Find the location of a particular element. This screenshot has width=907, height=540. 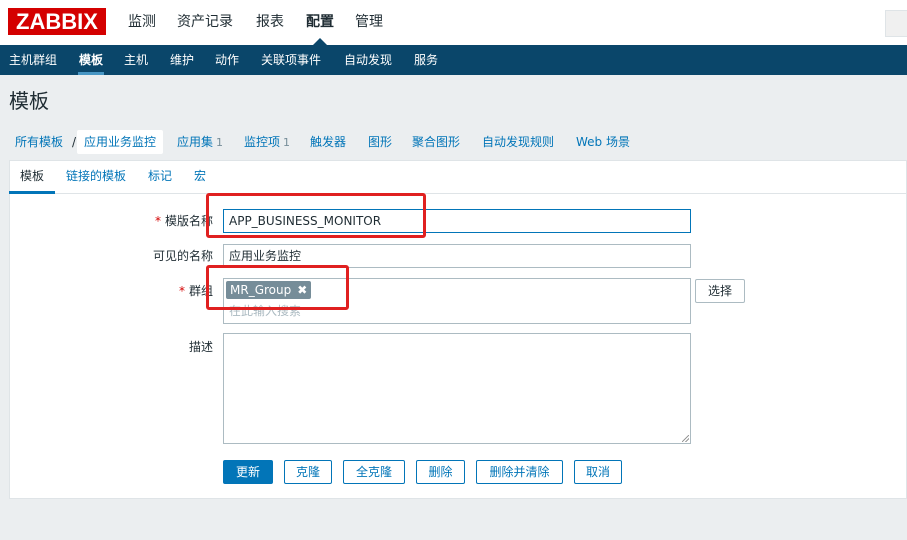

subnav-actions: 动作 is located at coordinates (227, 60).